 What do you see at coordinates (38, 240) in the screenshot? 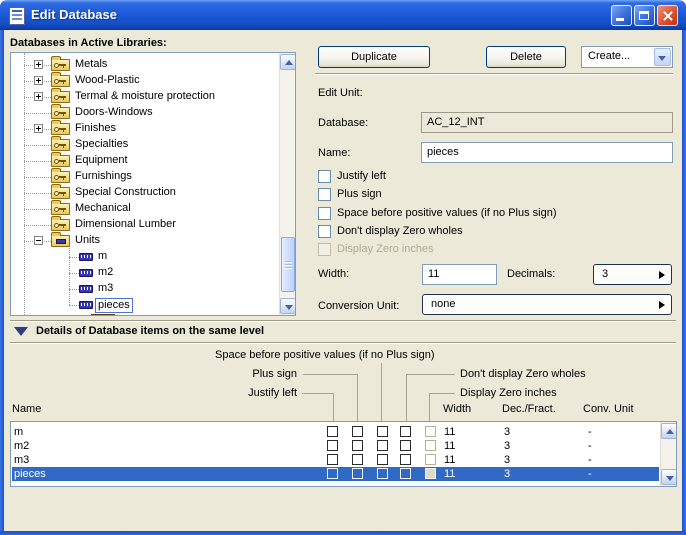
I see `collapse-minus-icon` at bounding box center [38, 240].